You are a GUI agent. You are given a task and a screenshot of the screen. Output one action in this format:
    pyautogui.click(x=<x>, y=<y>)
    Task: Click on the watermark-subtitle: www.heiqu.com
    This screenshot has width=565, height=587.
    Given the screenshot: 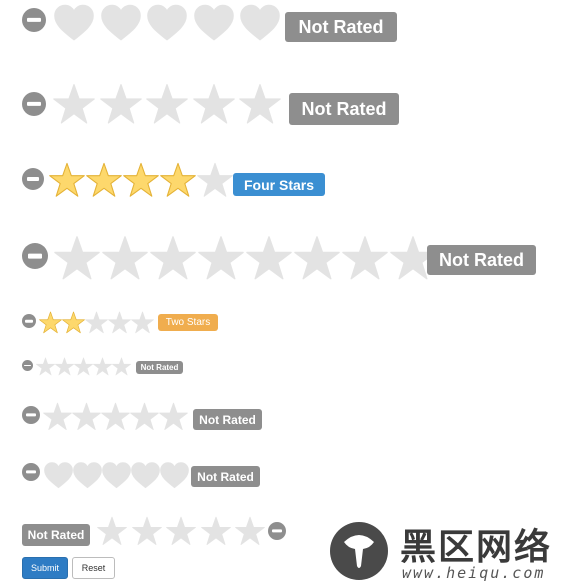 What is the action you would take?
    pyautogui.click(x=474, y=573)
    